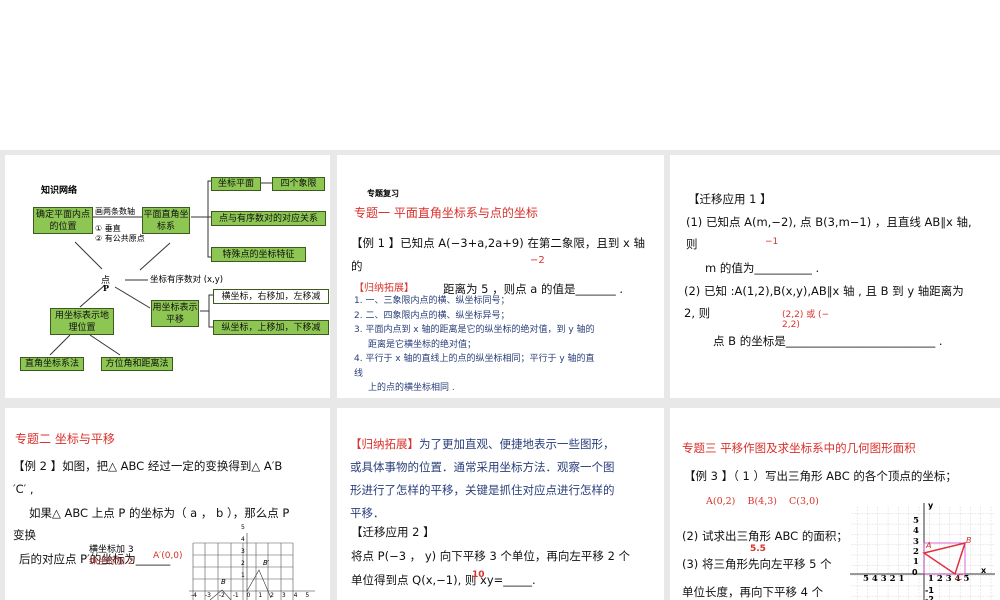 The height and width of the screenshot is (600, 1000). What do you see at coordinates (692, 244) in the screenshot?
I see `q1-line-2: 则` at bounding box center [692, 244].